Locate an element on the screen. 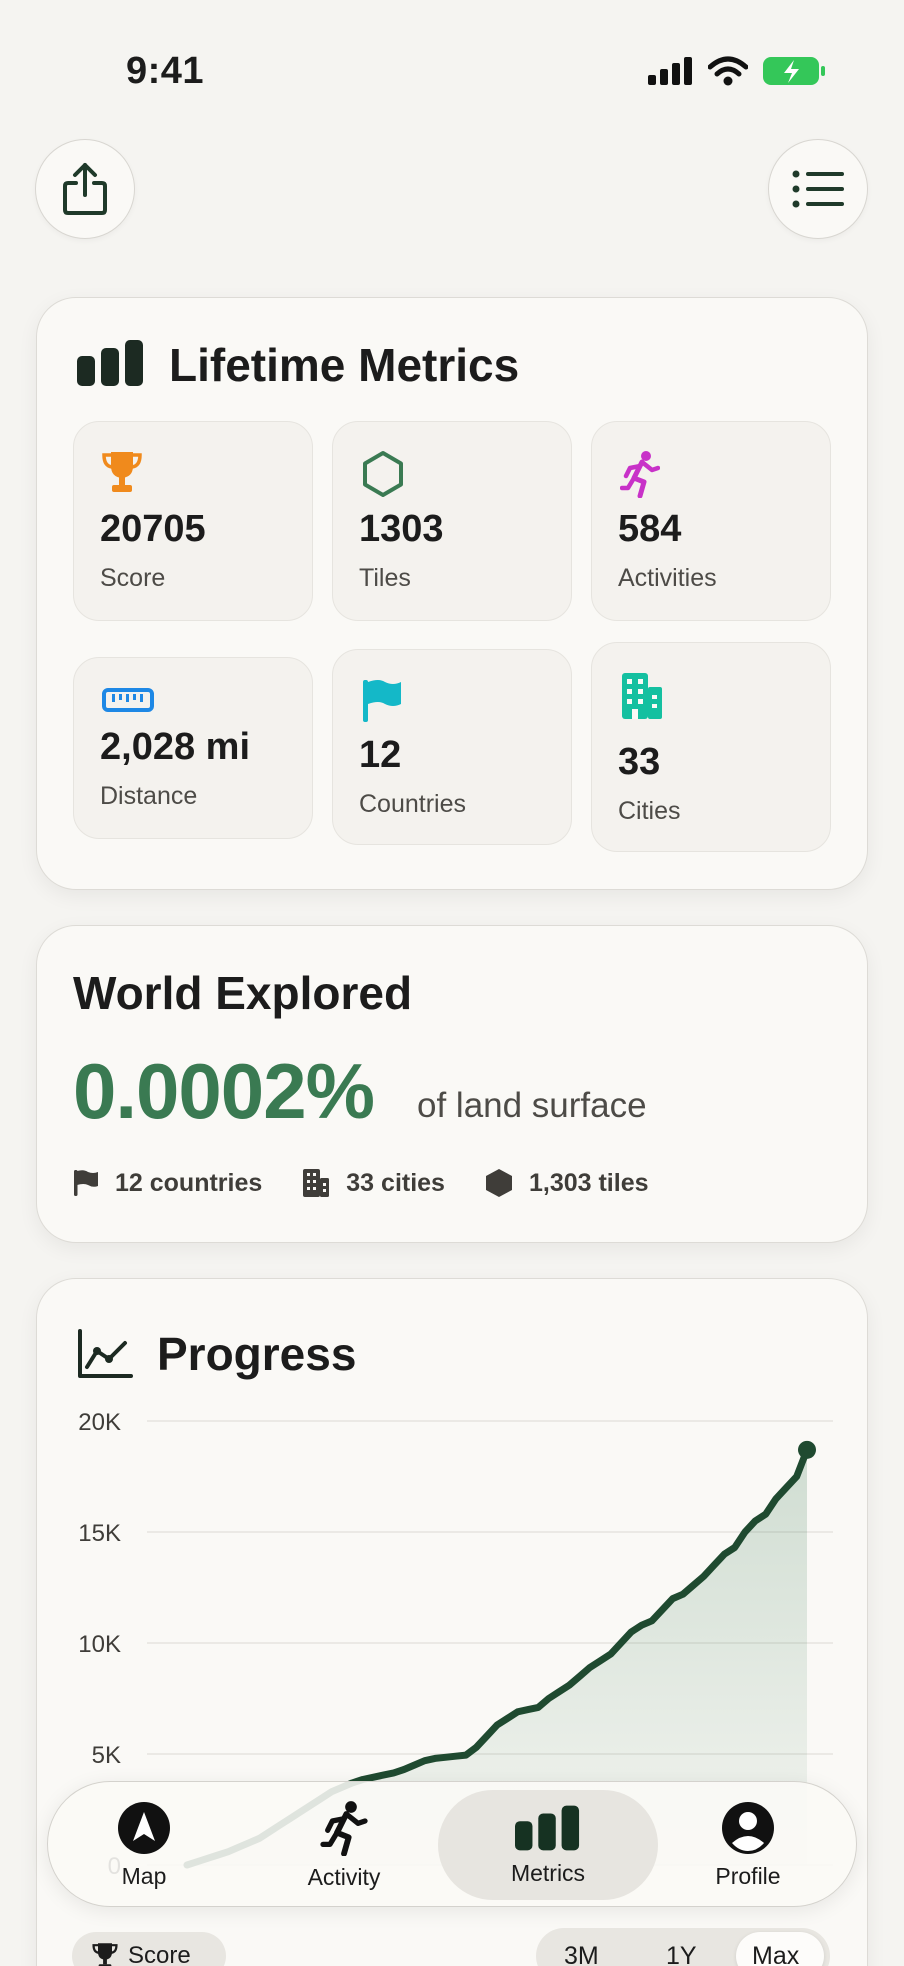 This screenshot has width=904, height=1966. tiles-value: 1303 is located at coordinates (401, 529).